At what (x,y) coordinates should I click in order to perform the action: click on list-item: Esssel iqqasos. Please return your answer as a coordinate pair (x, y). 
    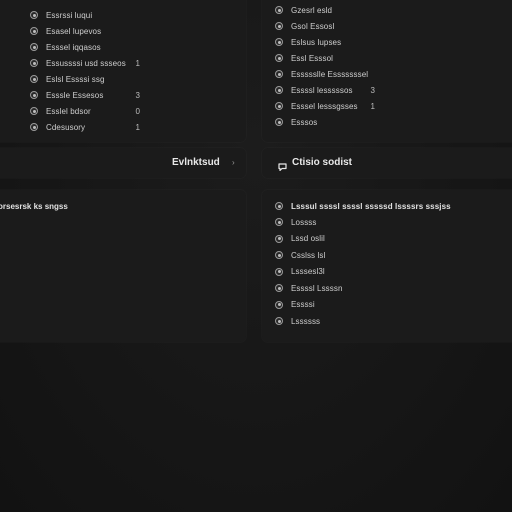
    Looking at the image, I should click on (85, 47).